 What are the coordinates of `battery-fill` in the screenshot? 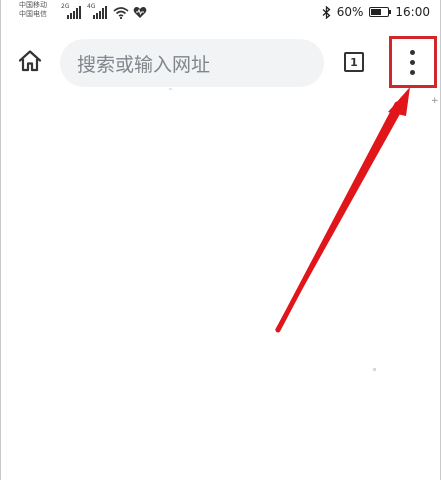 It's located at (376, 12).